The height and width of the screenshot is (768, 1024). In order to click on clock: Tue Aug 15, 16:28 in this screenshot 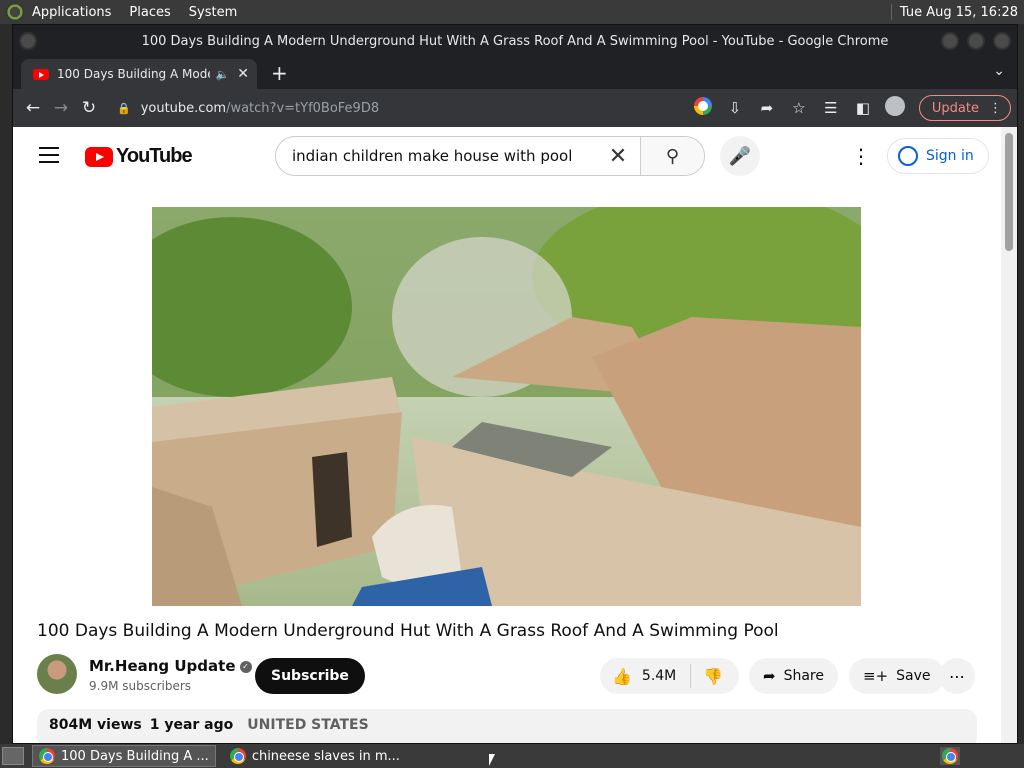, I will do `click(959, 12)`.